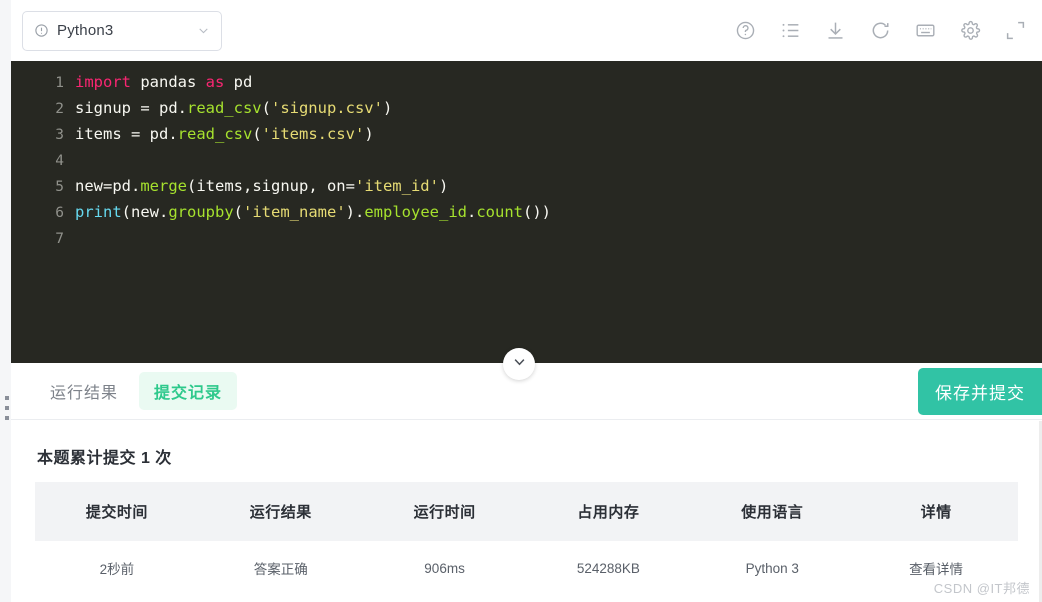  I want to click on code-token: as, so click(215, 82).